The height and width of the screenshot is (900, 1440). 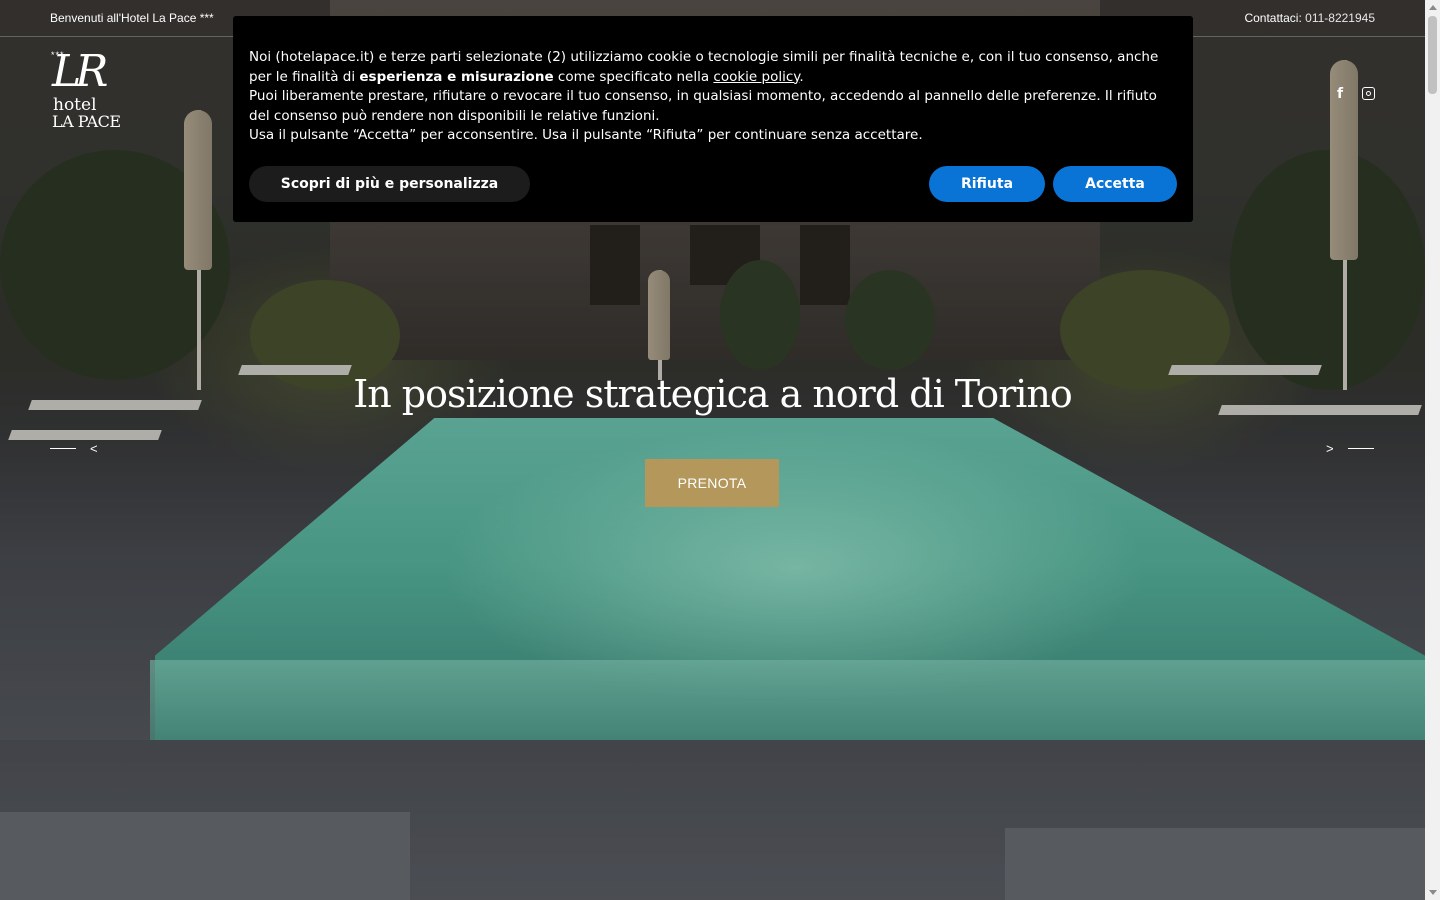 What do you see at coordinates (456, 76) in the screenshot?
I see `cookie-purpose-bold: esperienza e misurazione` at bounding box center [456, 76].